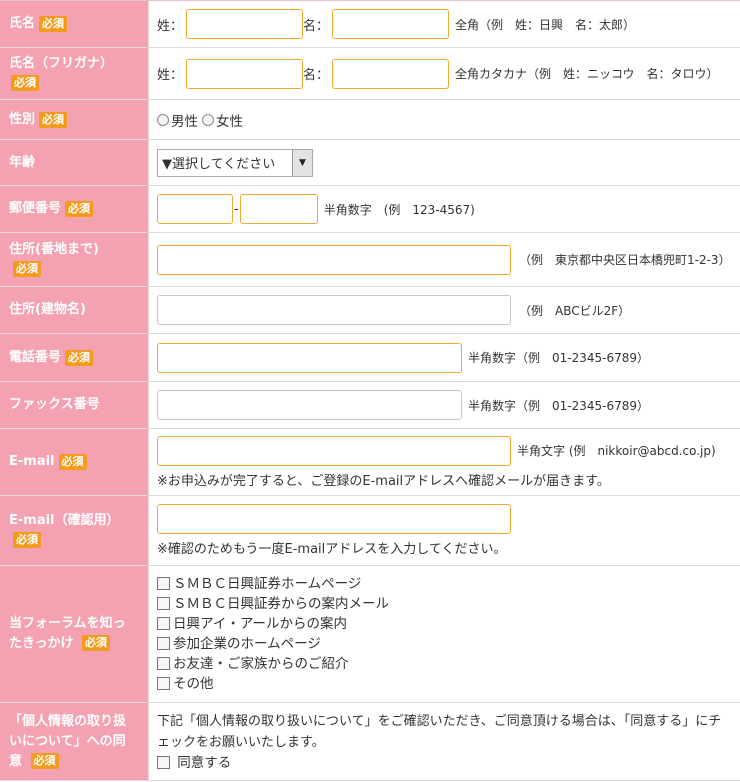 This screenshot has width=740, height=782. What do you see at coordinates (170, 75) in the screenshot?
I see `sei-kana-label: 姓：` at bounding box center [170, 75].